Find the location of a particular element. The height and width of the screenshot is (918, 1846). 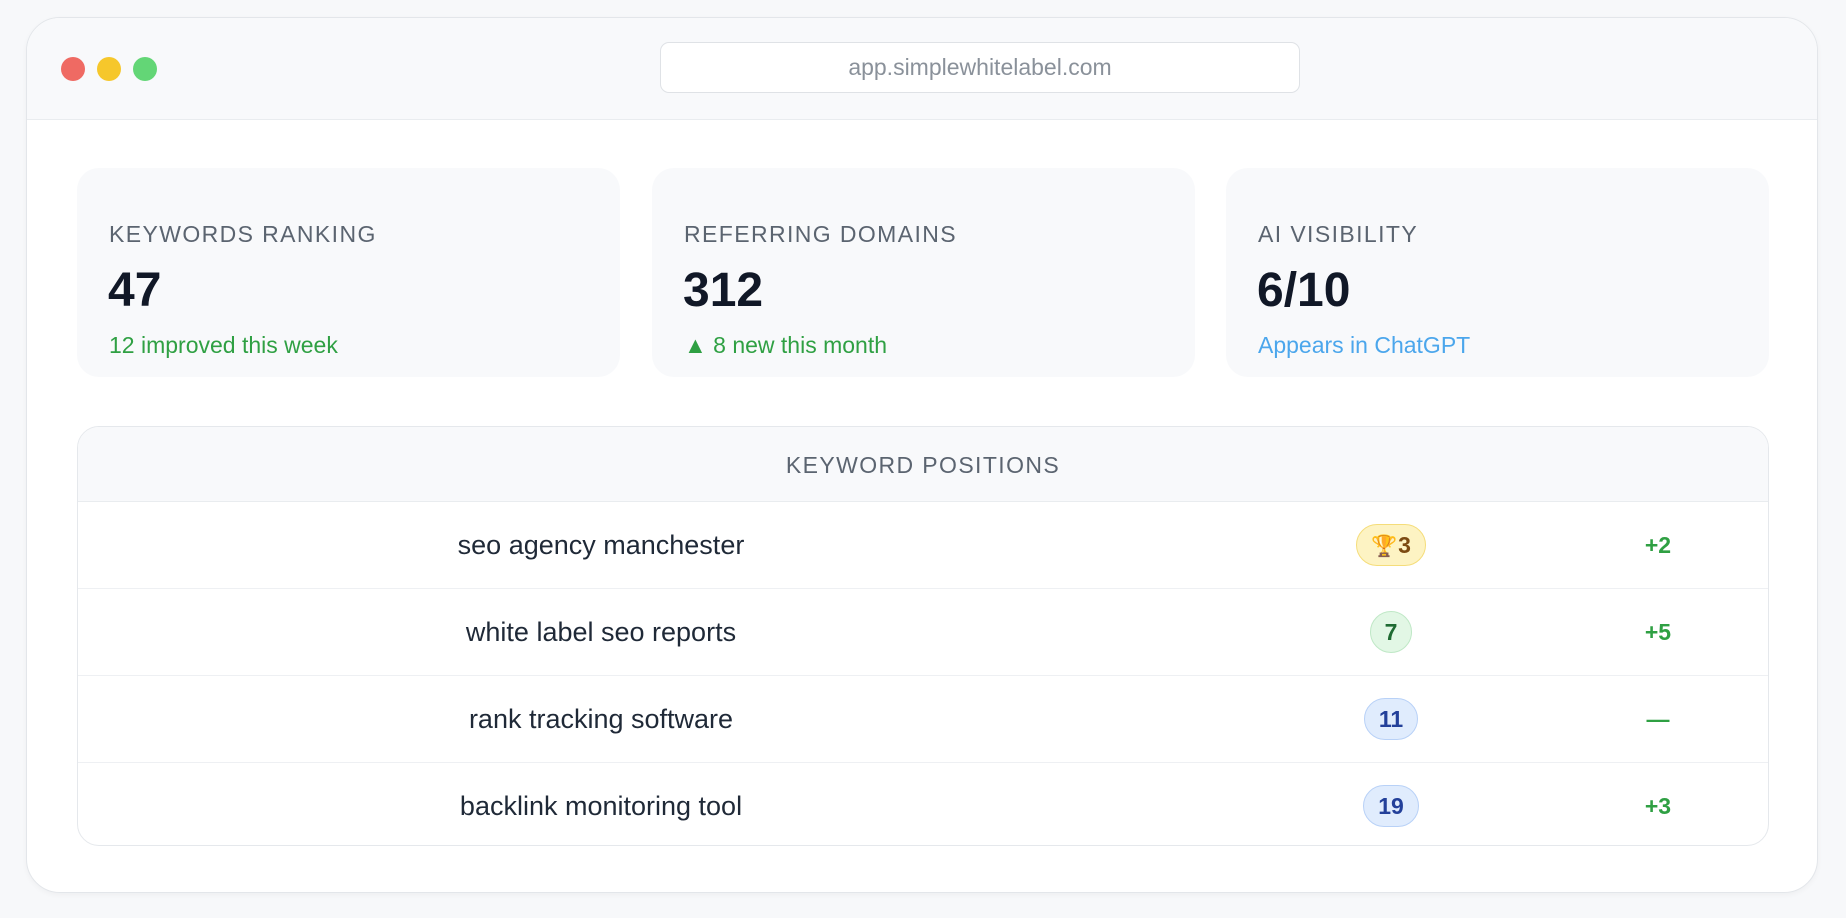

change-cell: +3 is located at coordinates (1658, 806).